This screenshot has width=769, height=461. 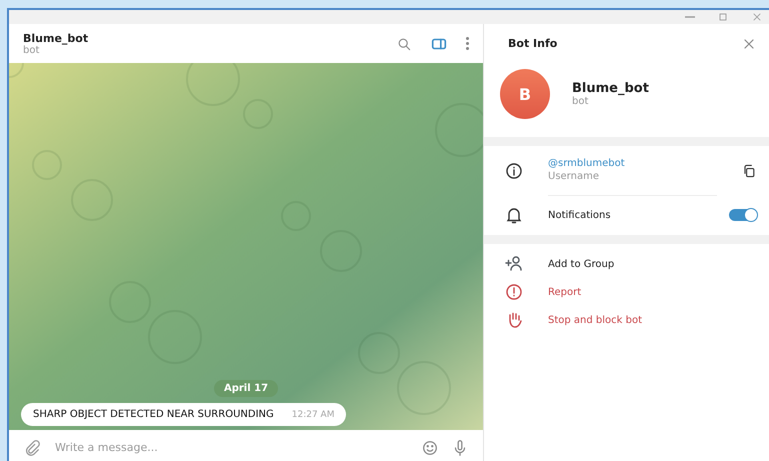 I want to click on username-link: @srmblumebot, so click(x=632, y=163).